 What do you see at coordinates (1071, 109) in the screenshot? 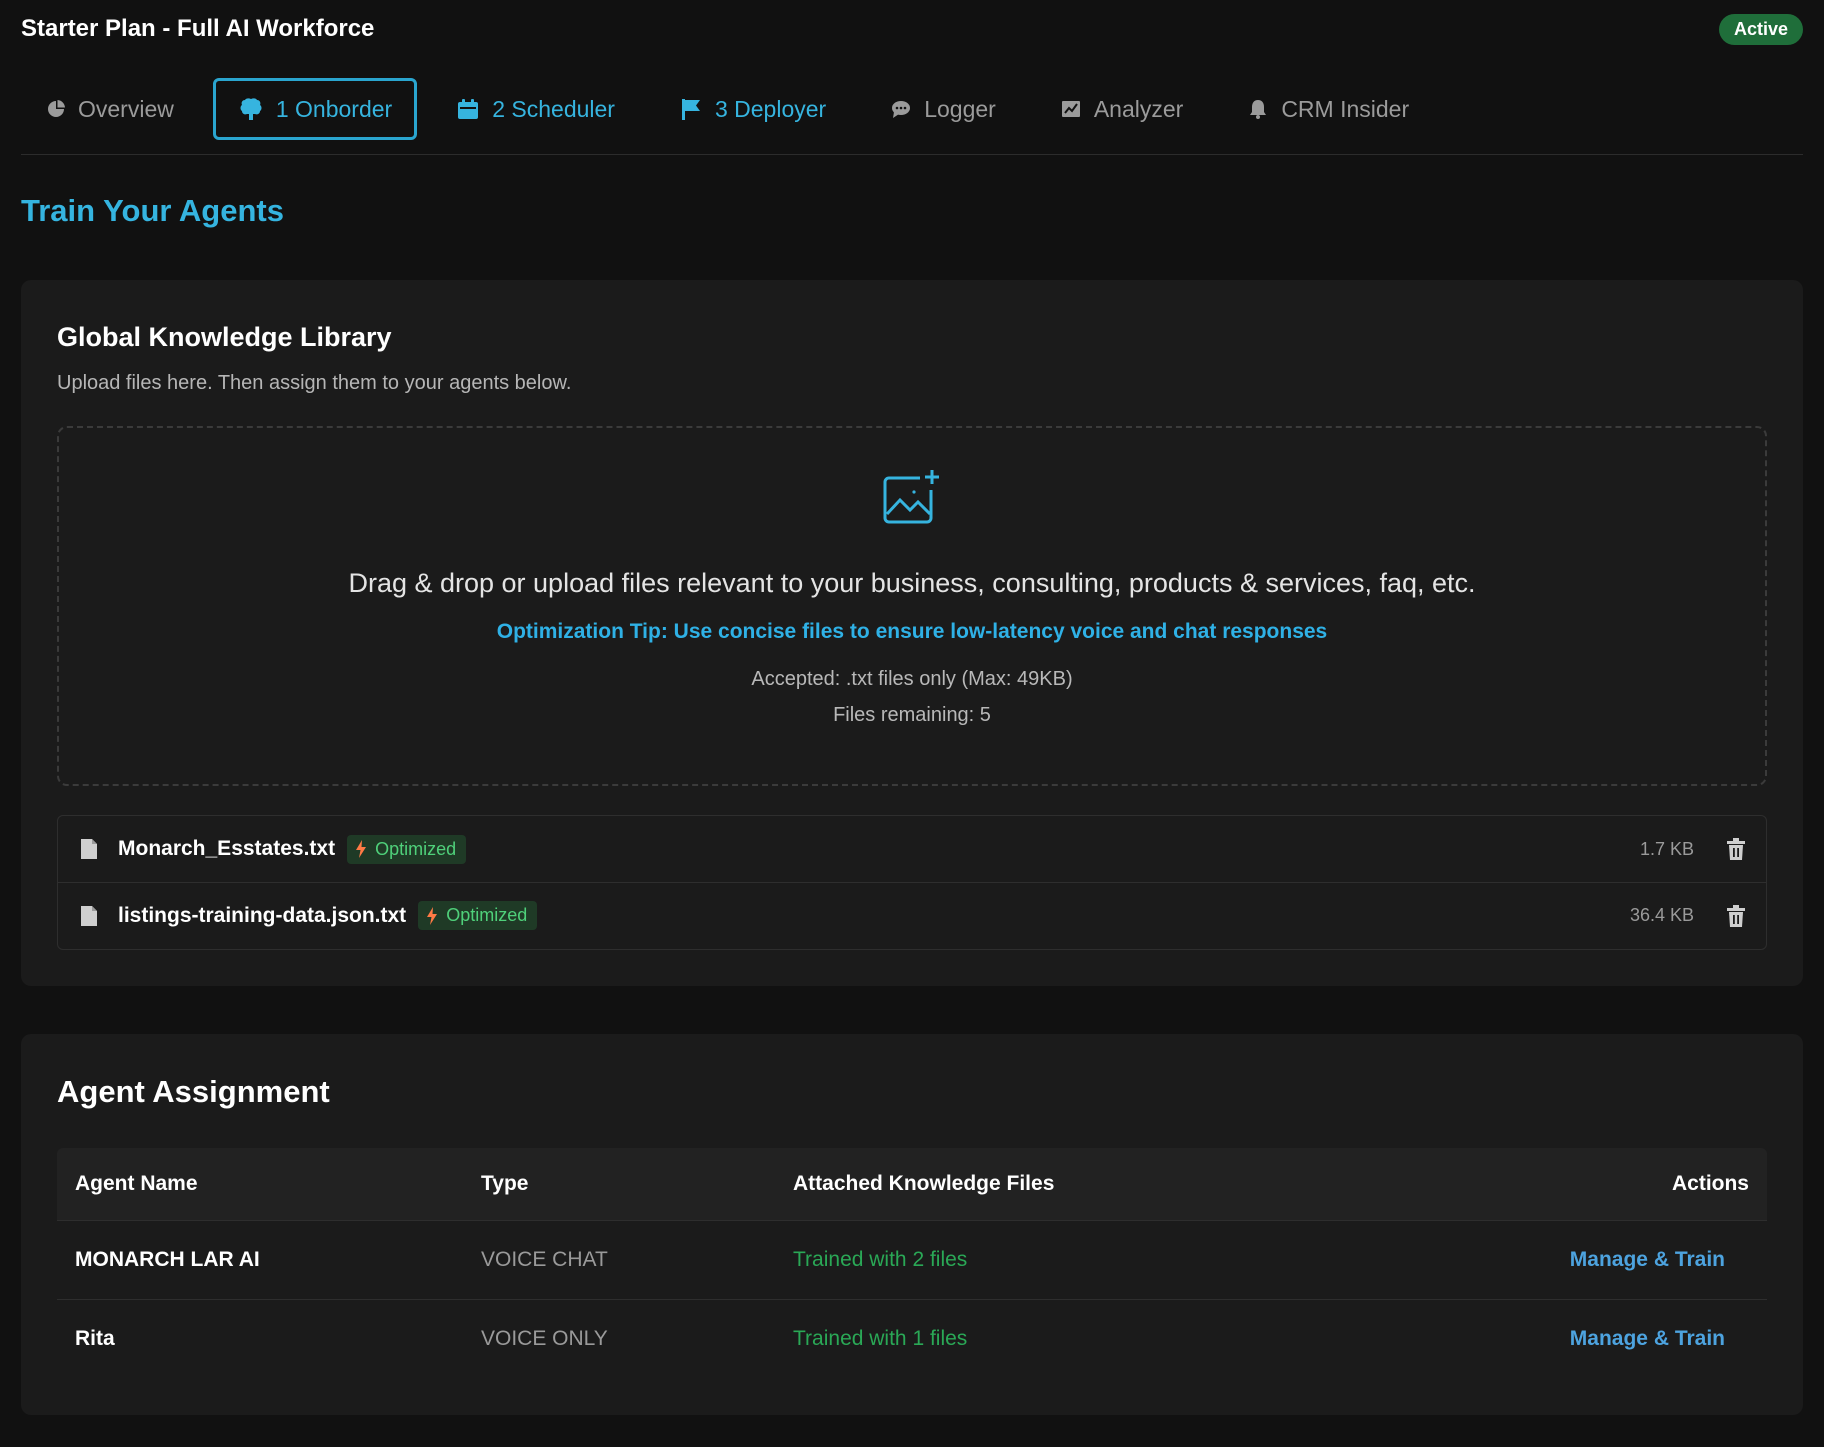
I see `chart-icon` at bounding box center [1071, 109].